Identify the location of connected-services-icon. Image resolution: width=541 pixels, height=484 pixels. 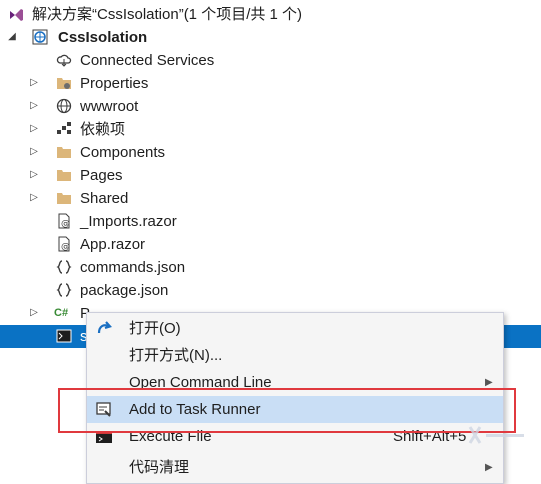
(64, 60).